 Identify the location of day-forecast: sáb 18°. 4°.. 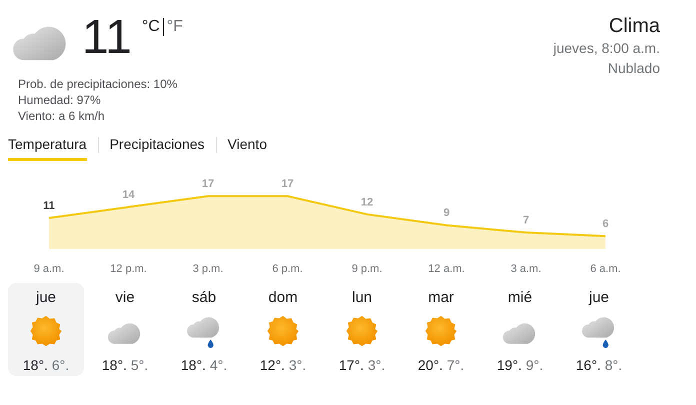
(204, 329).